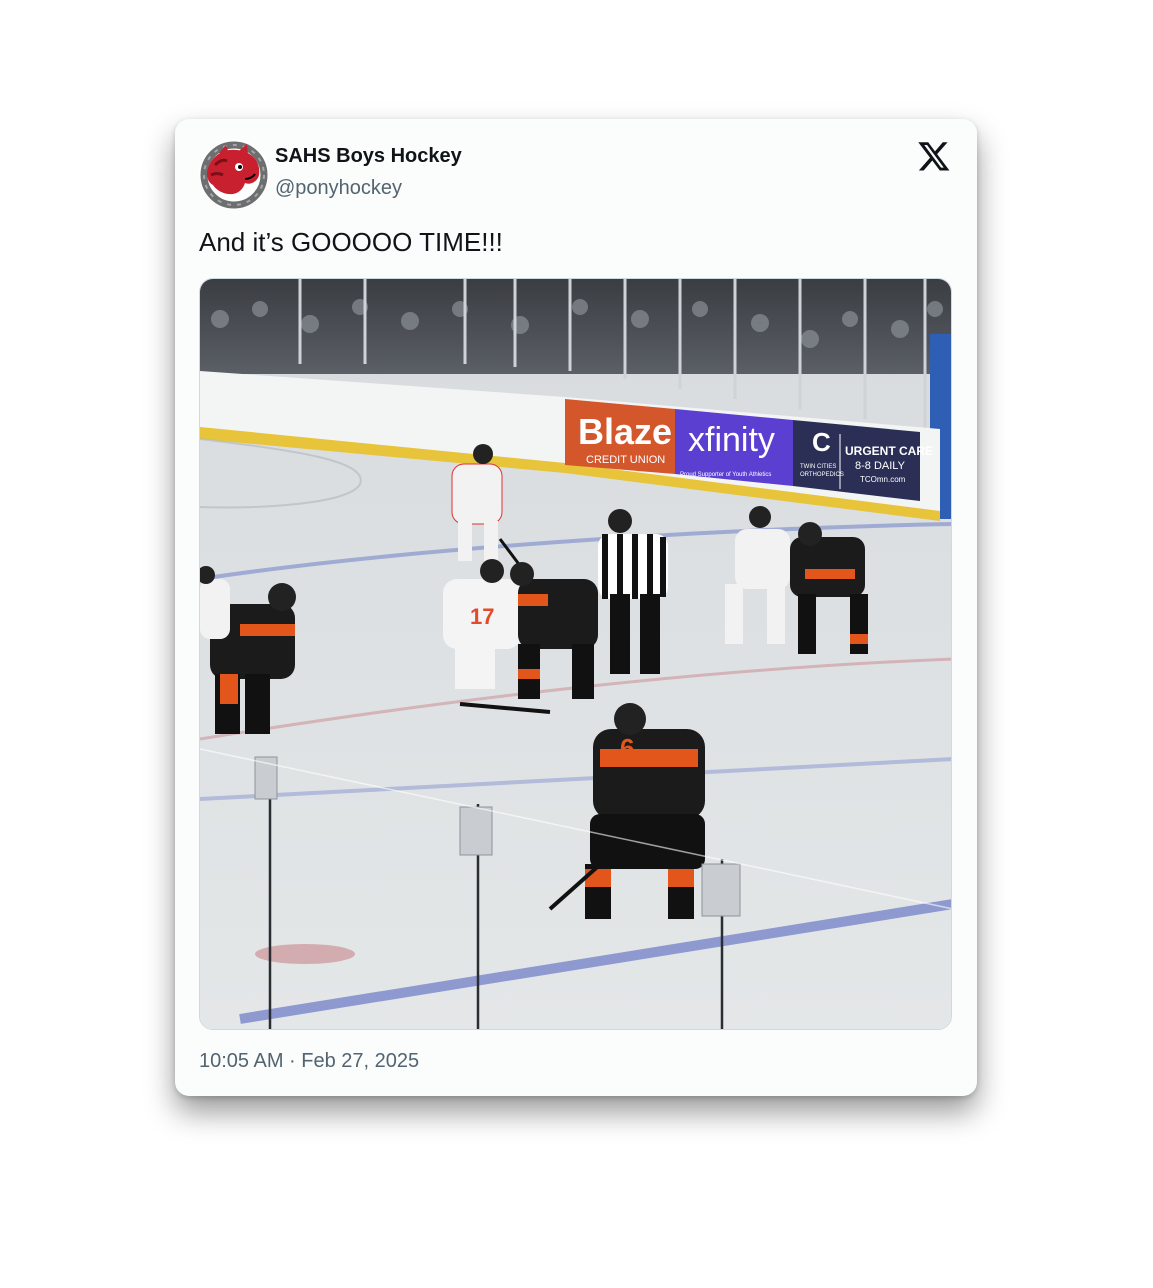  Describe the element at coordinates (880, 466) in the screenshot. I see `ad-daily: 8-8 DAILY` at that location.